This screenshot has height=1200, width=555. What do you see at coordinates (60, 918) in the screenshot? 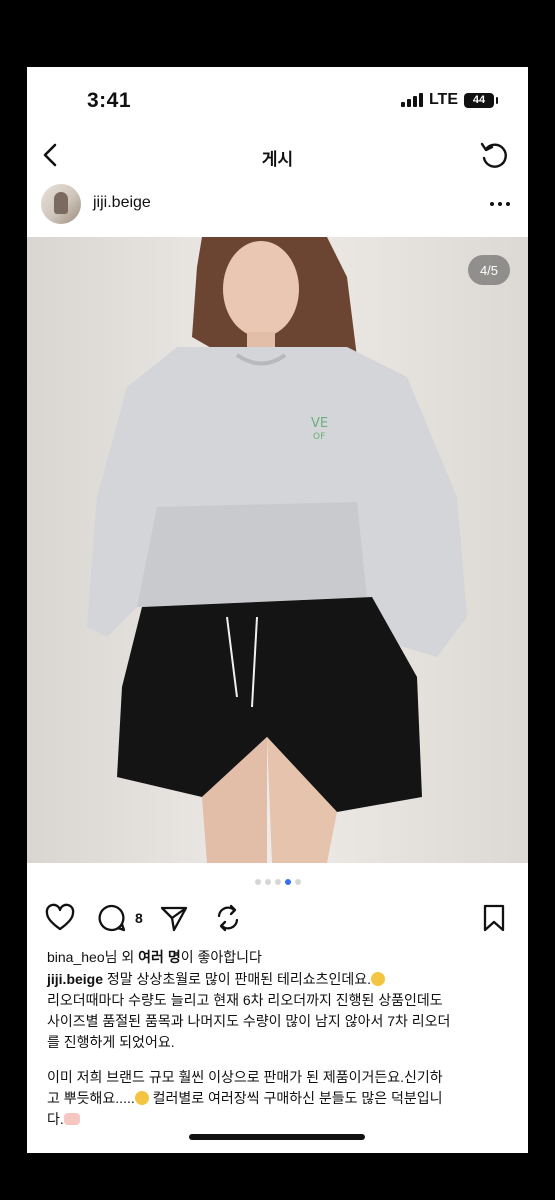
I see `heart-icon` at bounding box center [60, 918].